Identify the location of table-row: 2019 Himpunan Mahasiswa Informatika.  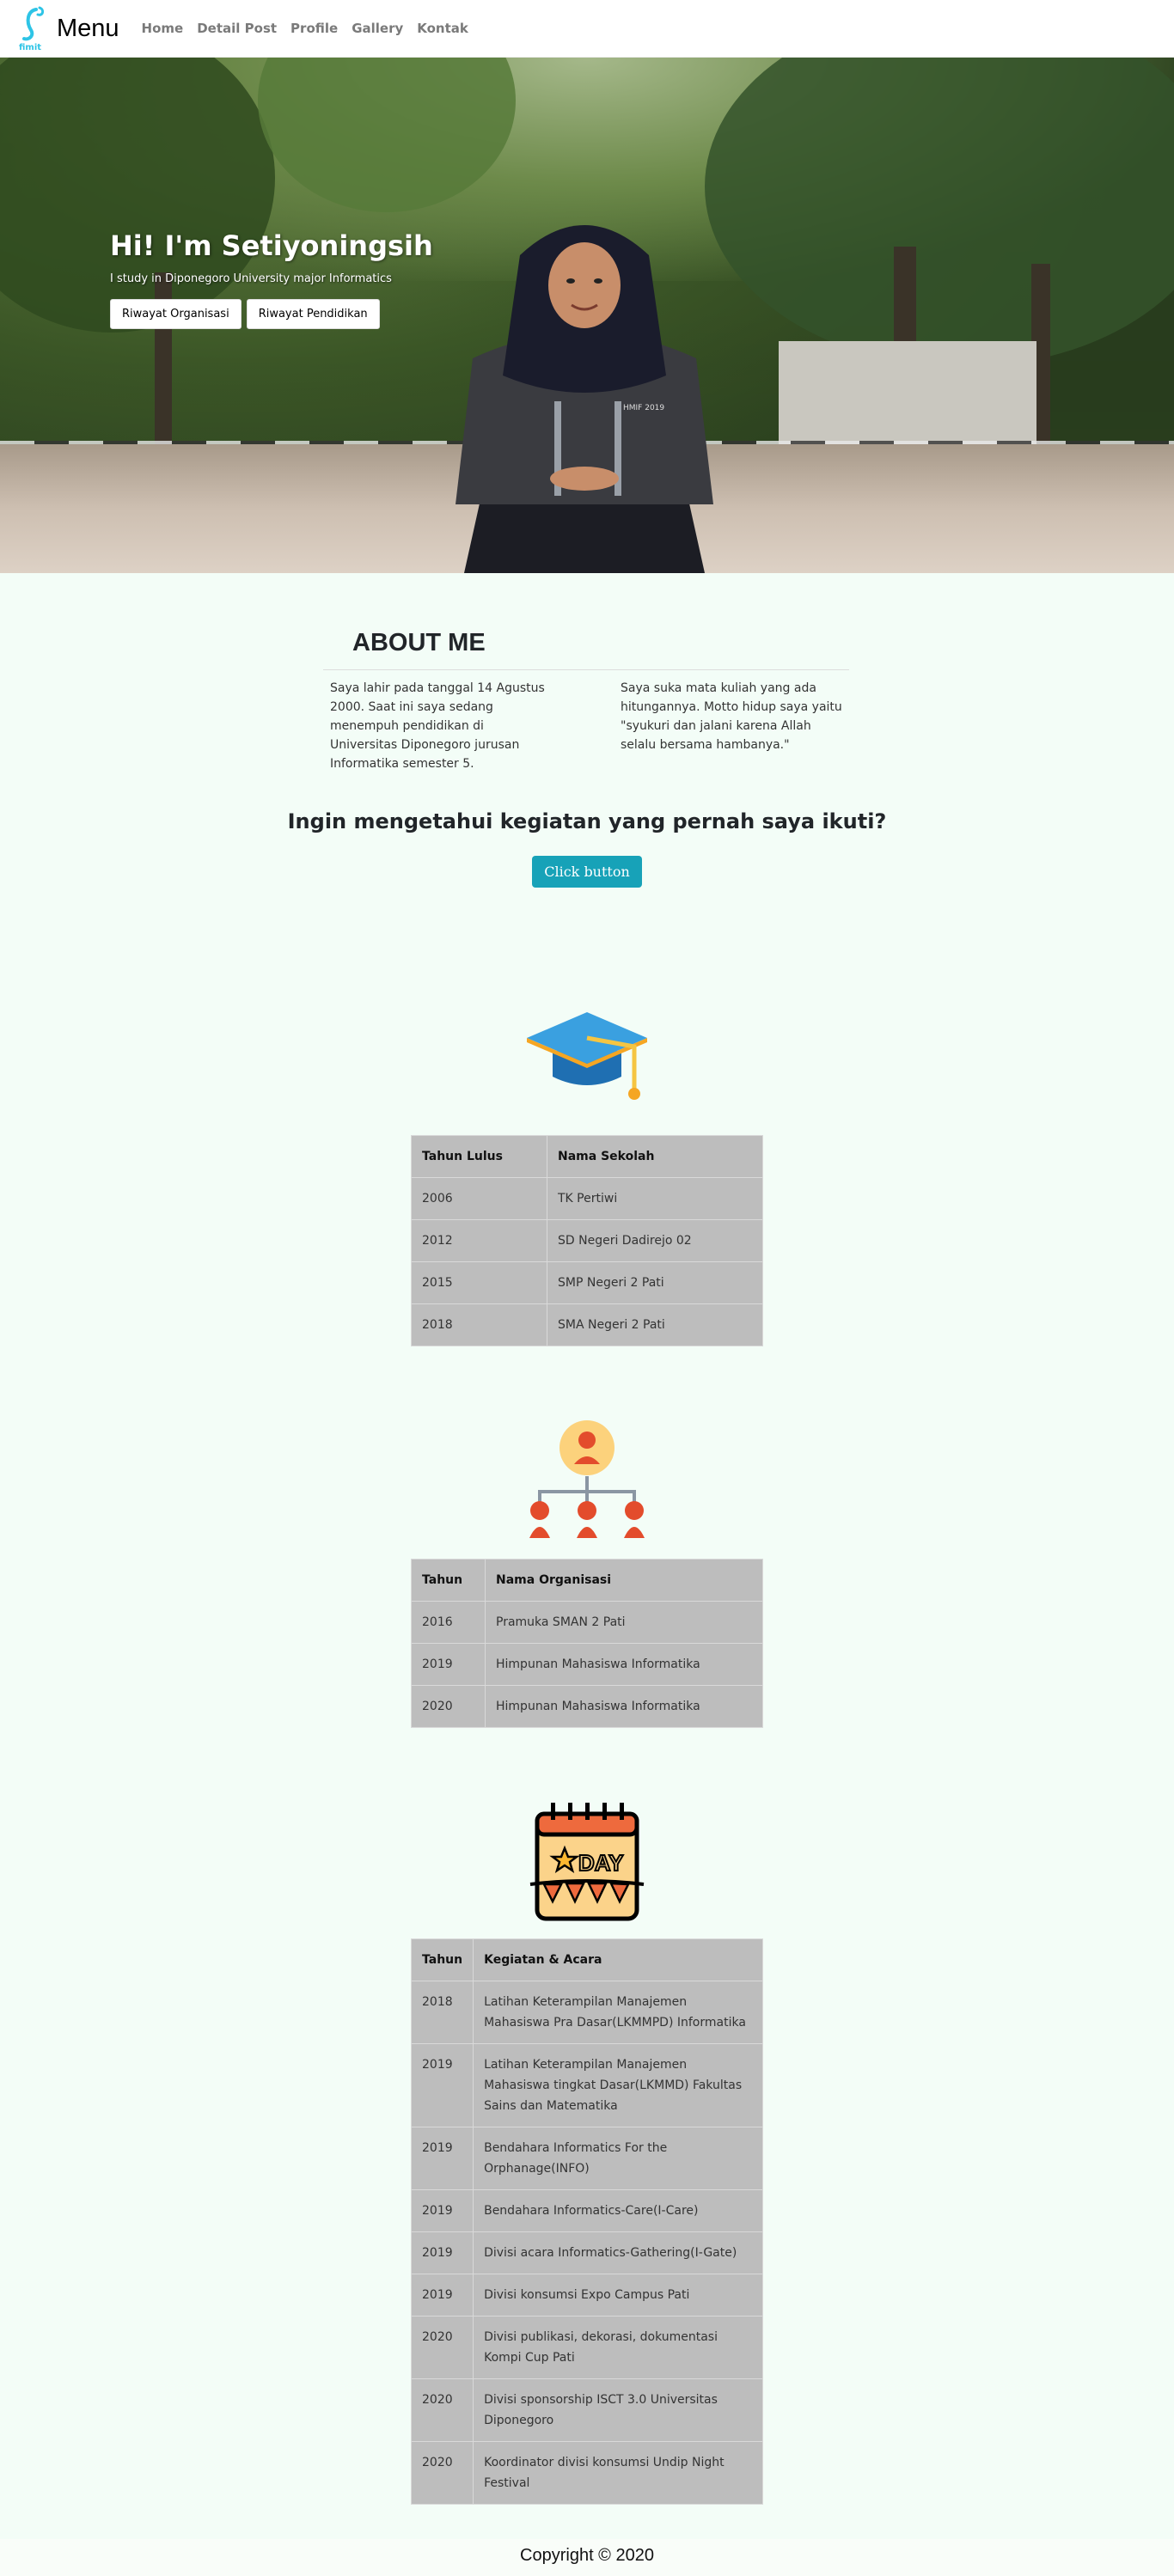
(587, 1664).